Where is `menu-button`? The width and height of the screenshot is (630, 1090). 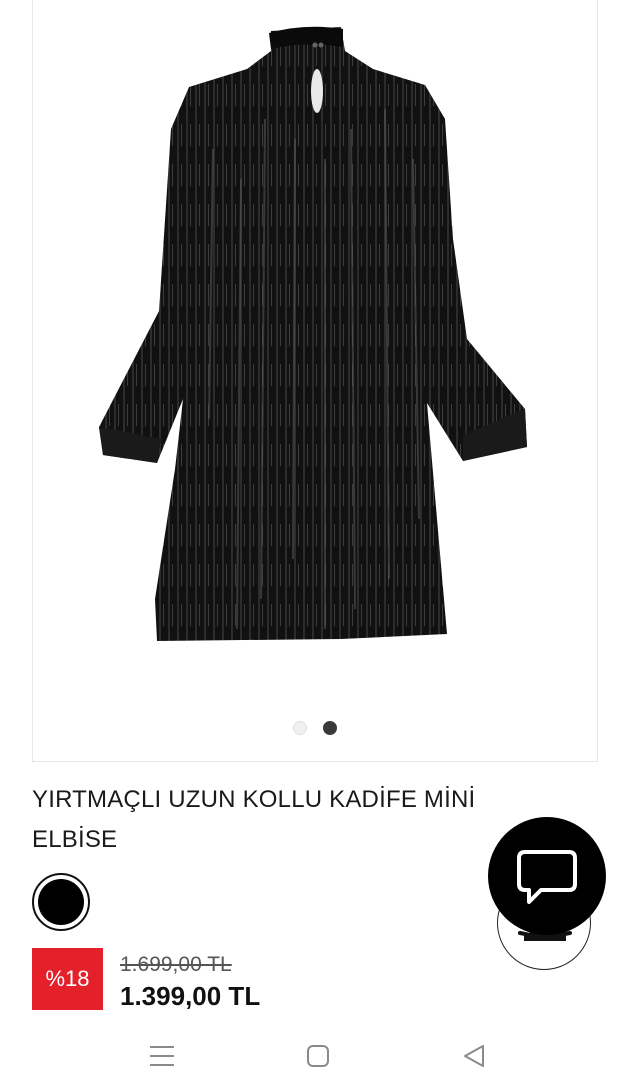
menu-button is located at coordinates (162, 1056).